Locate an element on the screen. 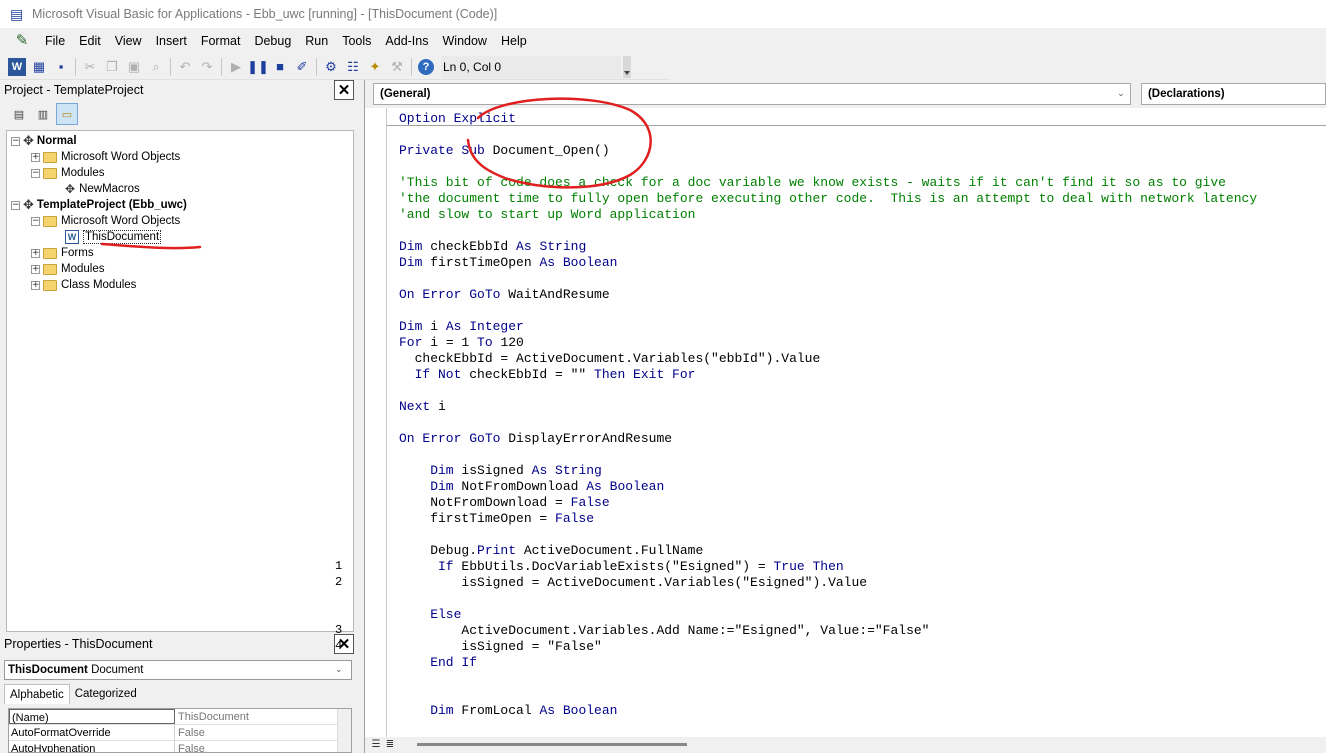  object-combo: (General) ⌄ is located at coordinates (752, 94).